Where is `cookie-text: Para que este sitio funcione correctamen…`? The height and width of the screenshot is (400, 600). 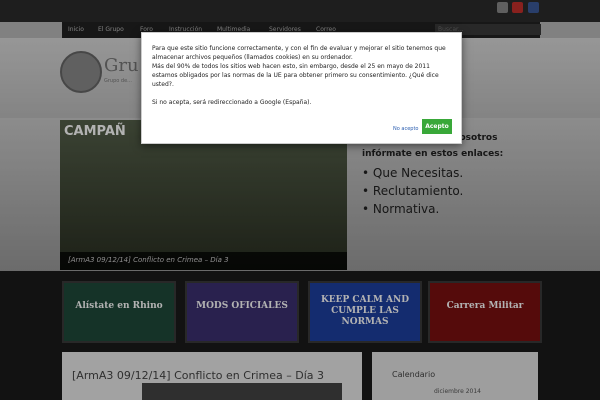 cookie-text: Para que este sitio funcione correctamen… is located at coordinates (302, 75).